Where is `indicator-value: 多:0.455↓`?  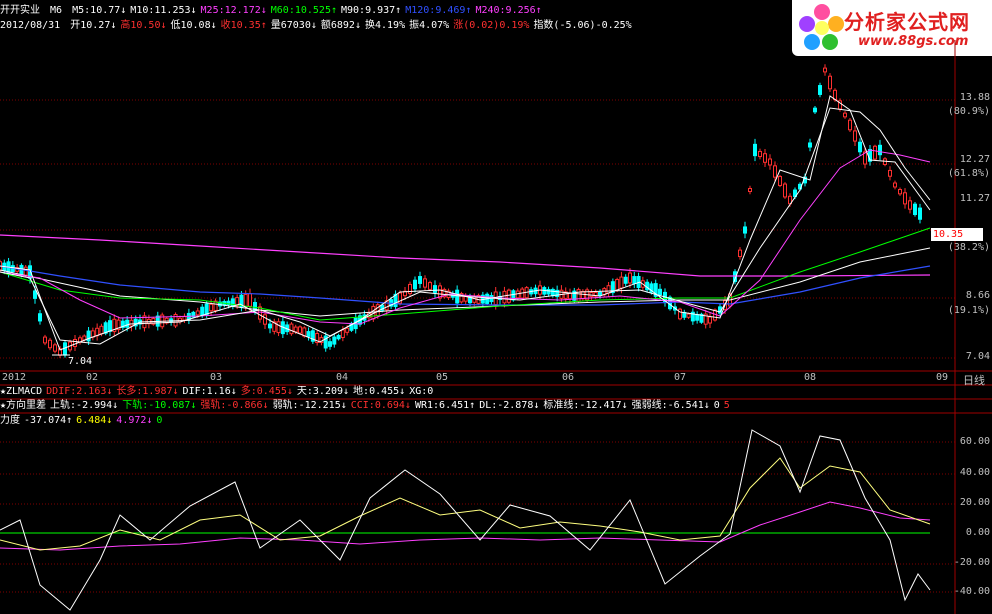
indicator-value: 多:0.455↓ is located at coordinates (266, 391).